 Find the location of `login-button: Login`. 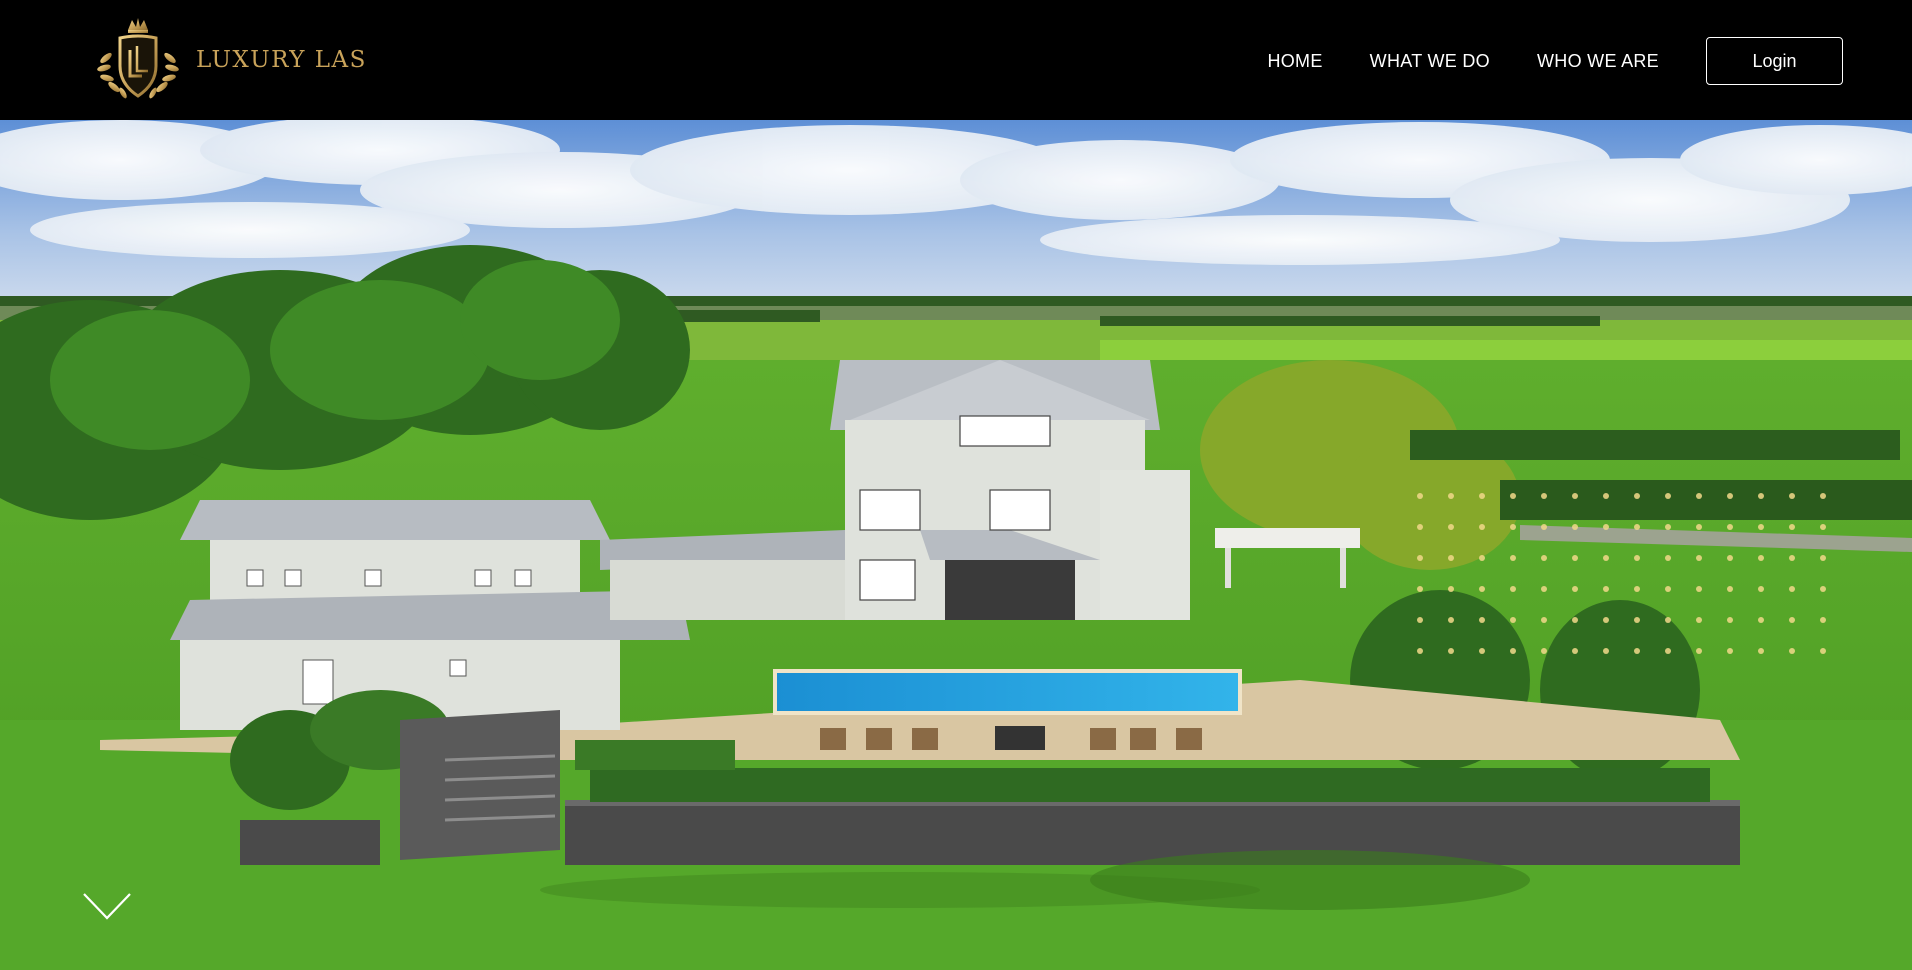

login-button: Login is located at coordinates (1774, 61).